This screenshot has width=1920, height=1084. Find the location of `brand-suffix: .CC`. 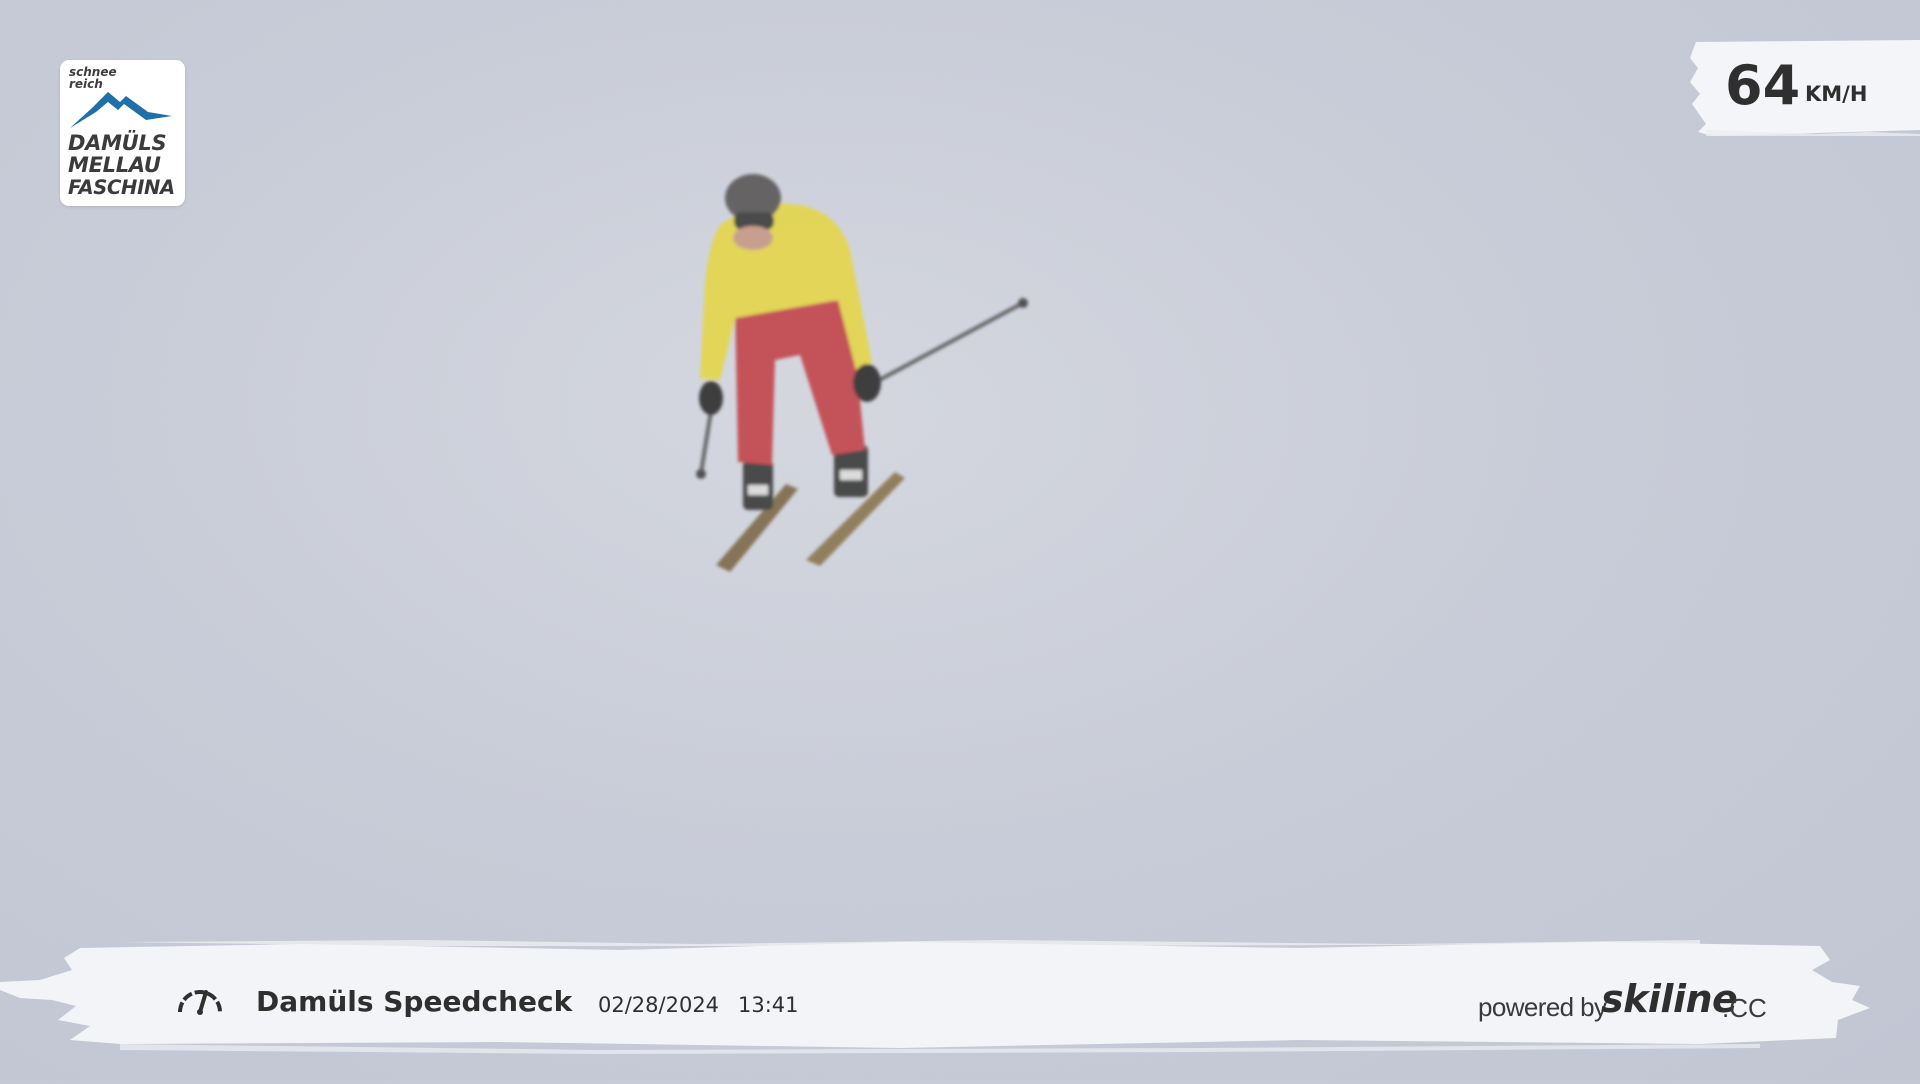

brand-suffix: .CC is located at coordinates (1744, 1008).